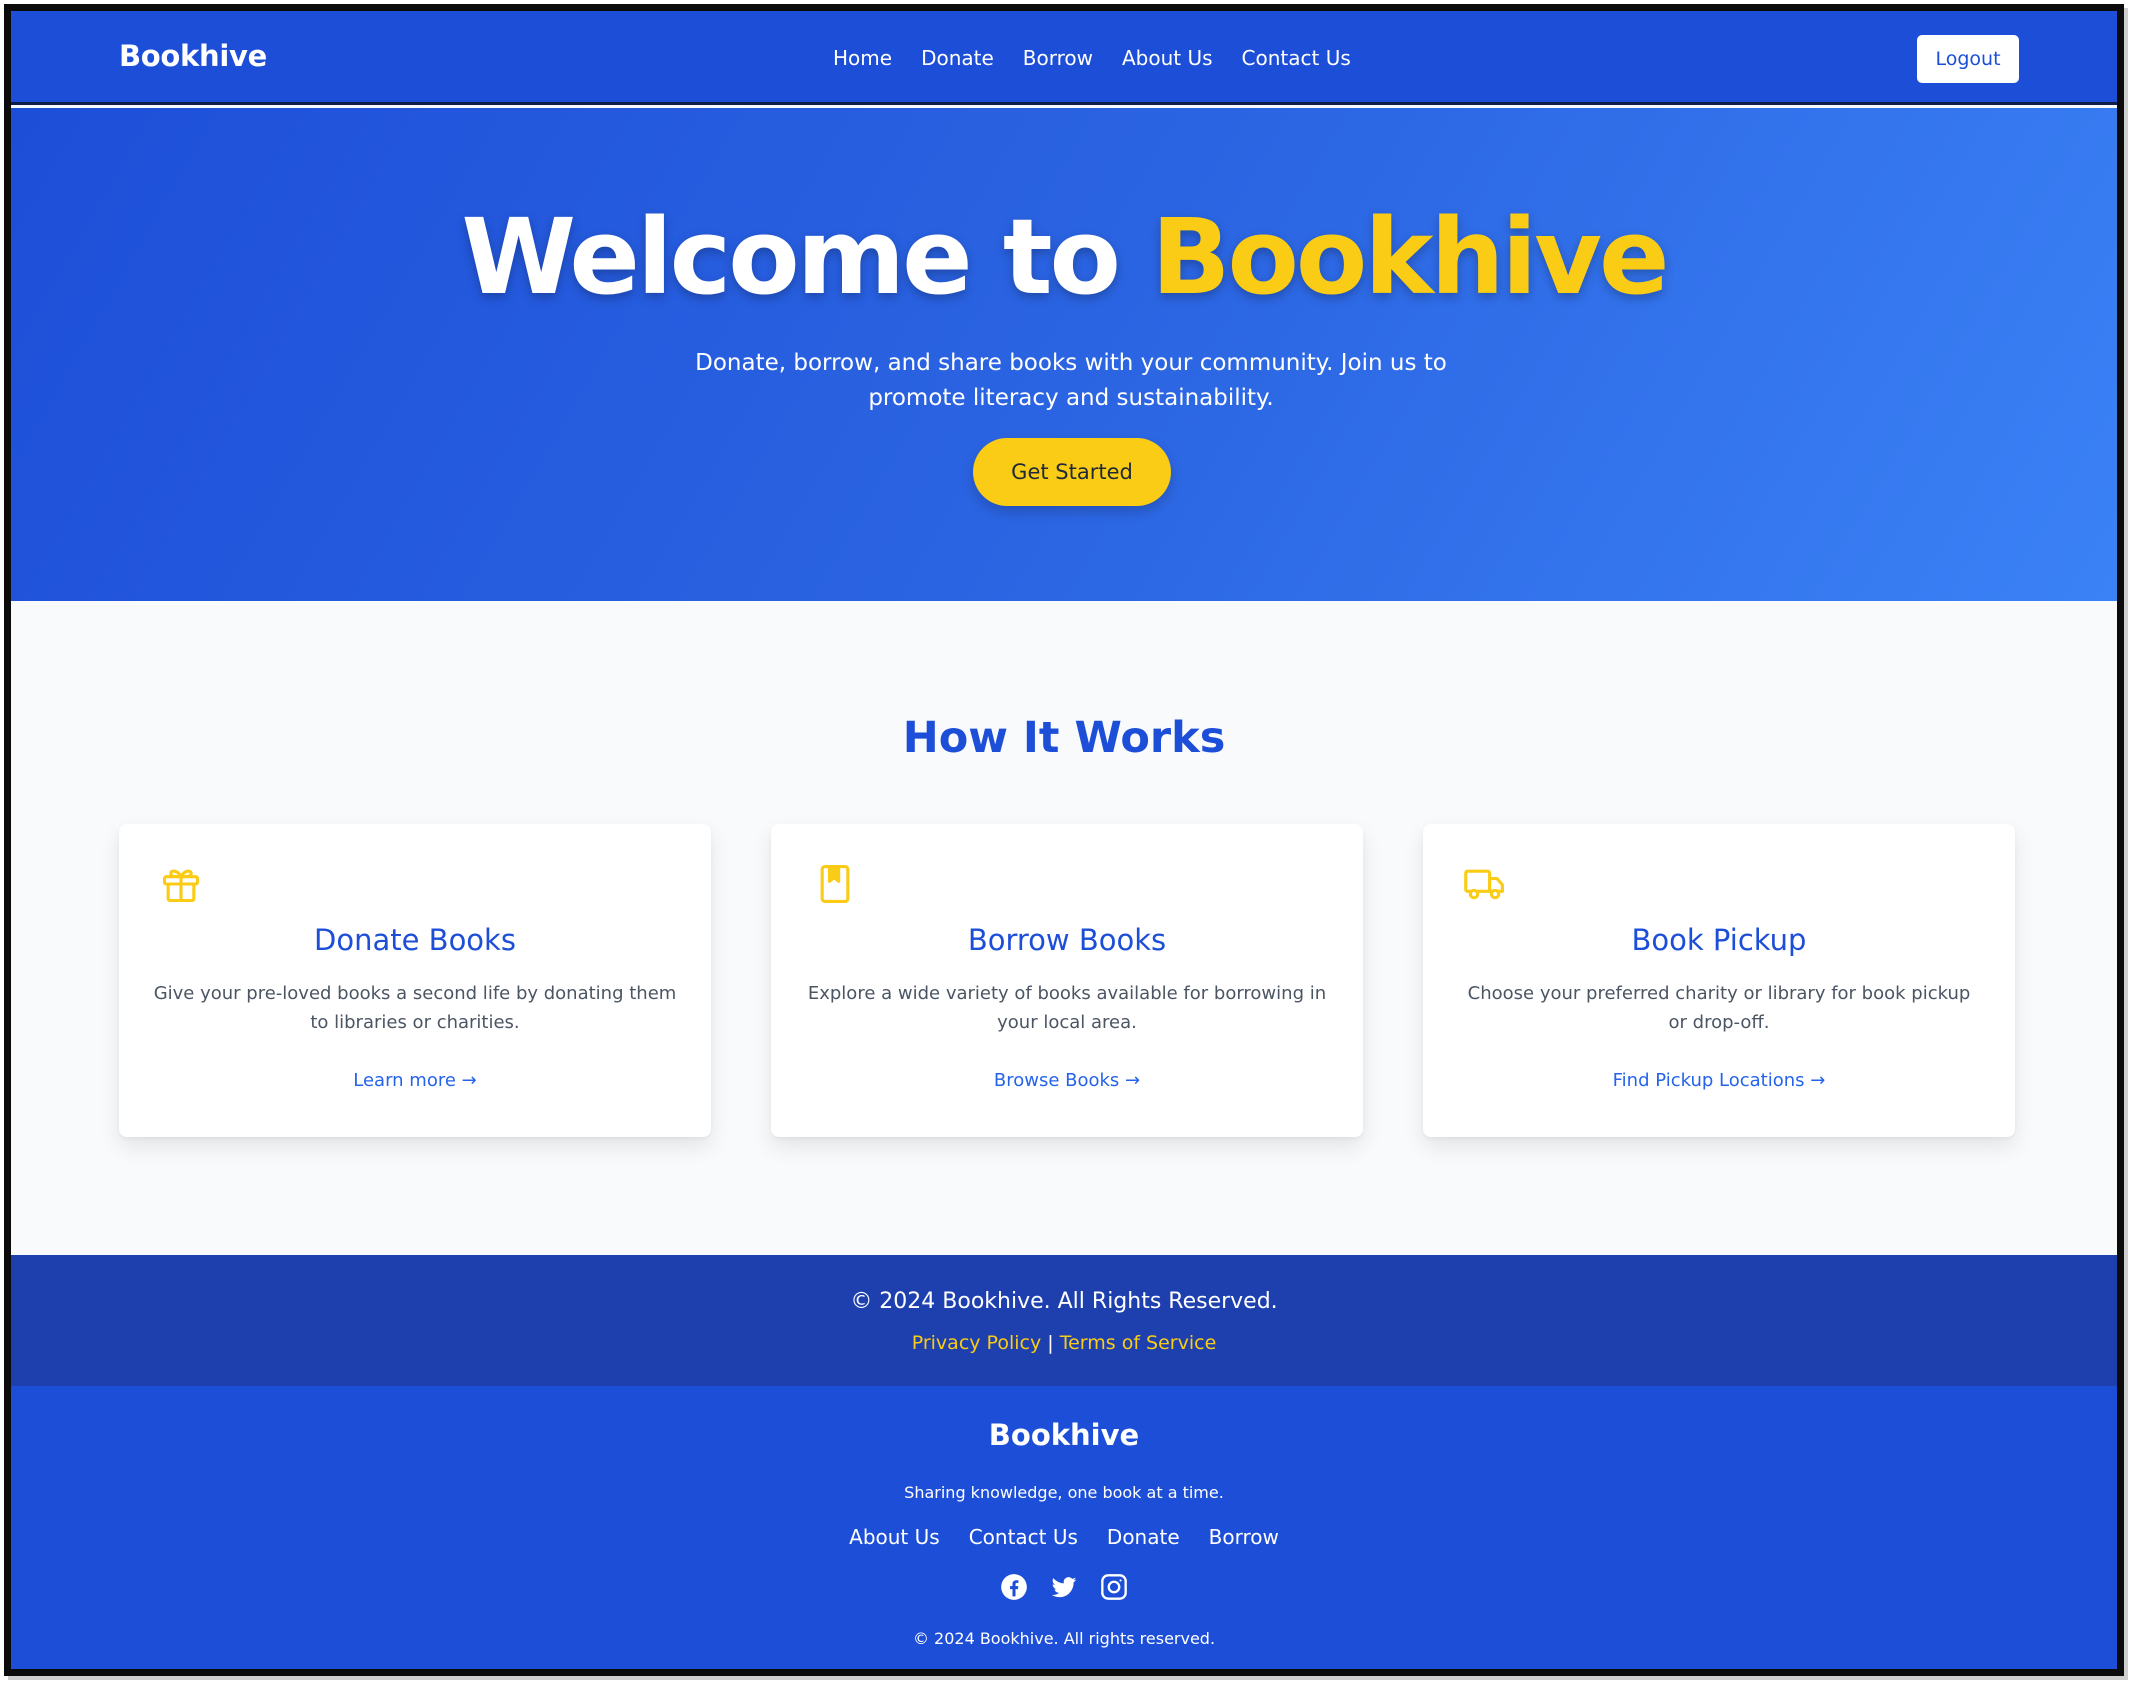  What do you see at coordinates (1064, 738) in the screenshot?
I see `section-title: How It Works` at bounding box center [1064, 738].